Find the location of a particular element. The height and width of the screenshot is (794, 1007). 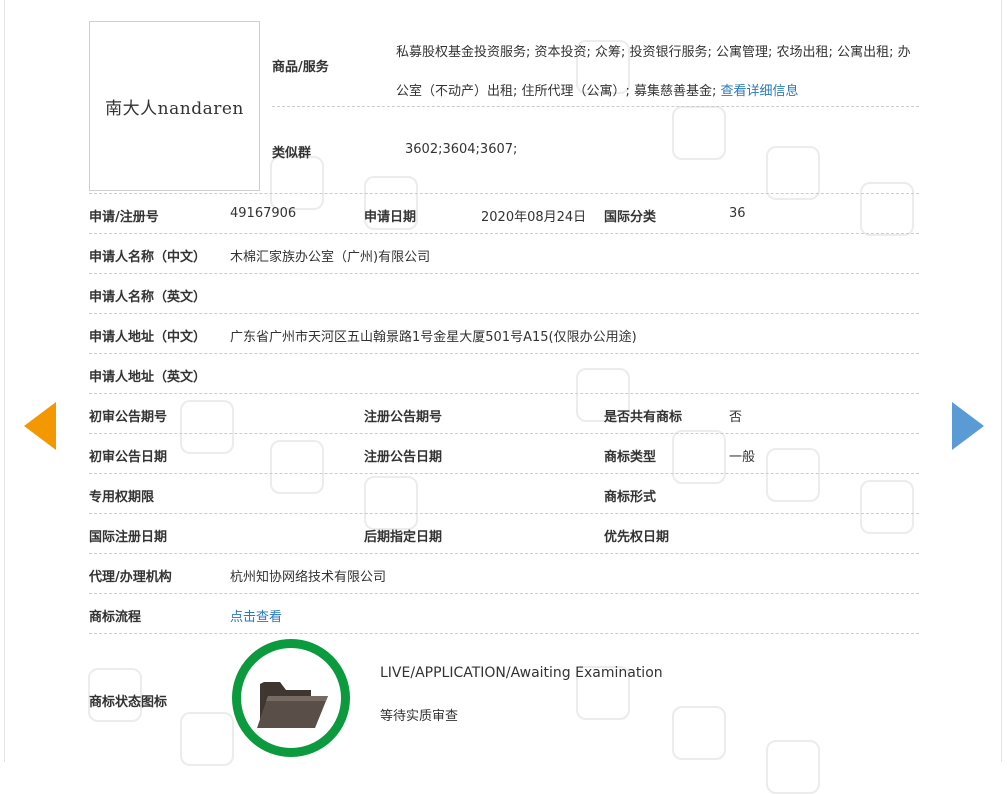

reg-pub-no-label: 注册公告期号 is located at coordinates (403, 417).